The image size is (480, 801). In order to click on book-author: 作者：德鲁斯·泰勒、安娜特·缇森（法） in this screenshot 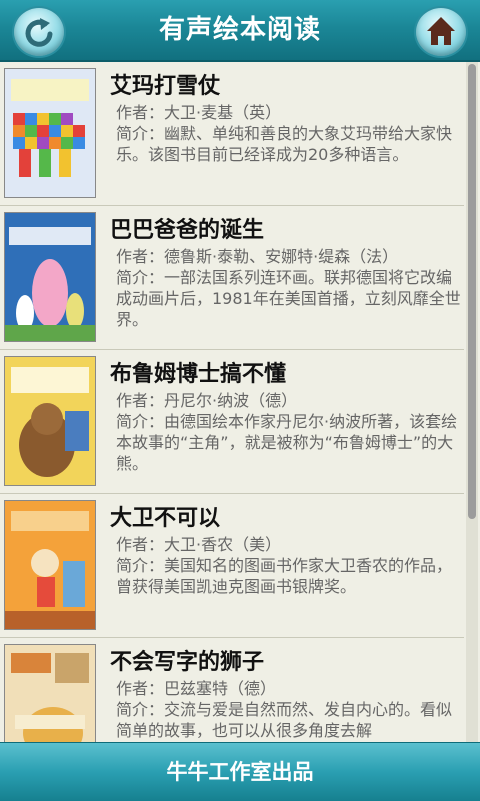, I will do `click(257, 256)`.